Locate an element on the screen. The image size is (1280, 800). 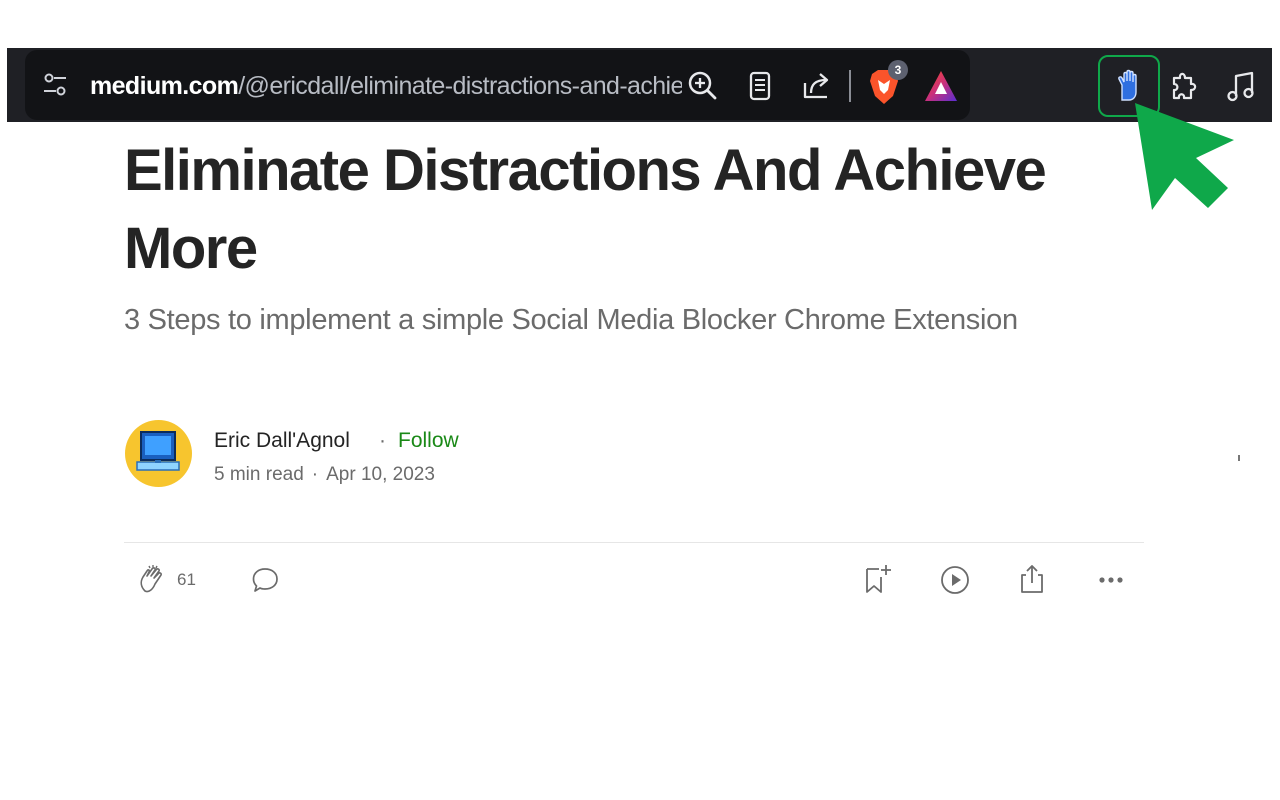
social-blocker-extension-icon is located at coordinates (1130, 86).